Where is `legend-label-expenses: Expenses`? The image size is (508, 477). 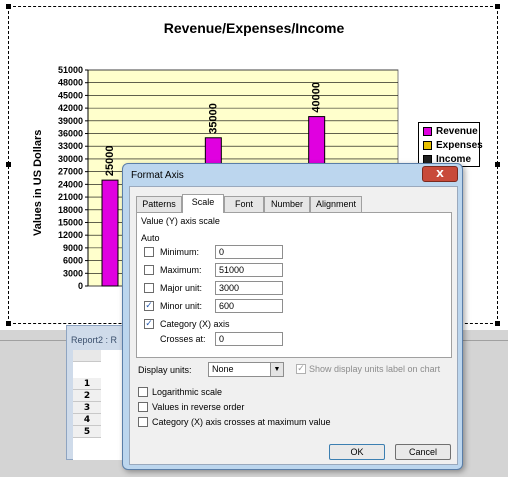
legend-label-expenses: Expenses is located at coordinates (459, 145).